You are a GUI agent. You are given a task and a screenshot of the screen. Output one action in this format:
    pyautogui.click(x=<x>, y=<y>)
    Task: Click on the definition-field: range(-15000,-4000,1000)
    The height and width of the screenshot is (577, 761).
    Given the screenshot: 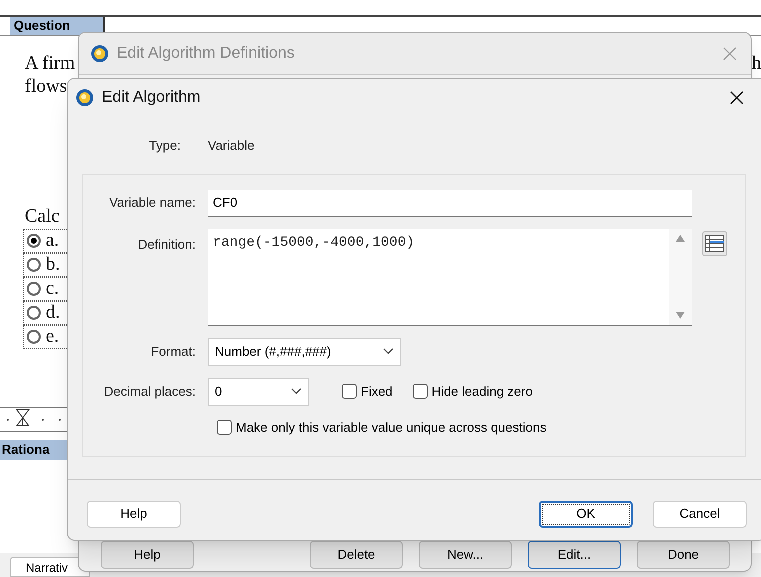 What is the action you would take?
    pyautogui.click(x=450, y=277)
    